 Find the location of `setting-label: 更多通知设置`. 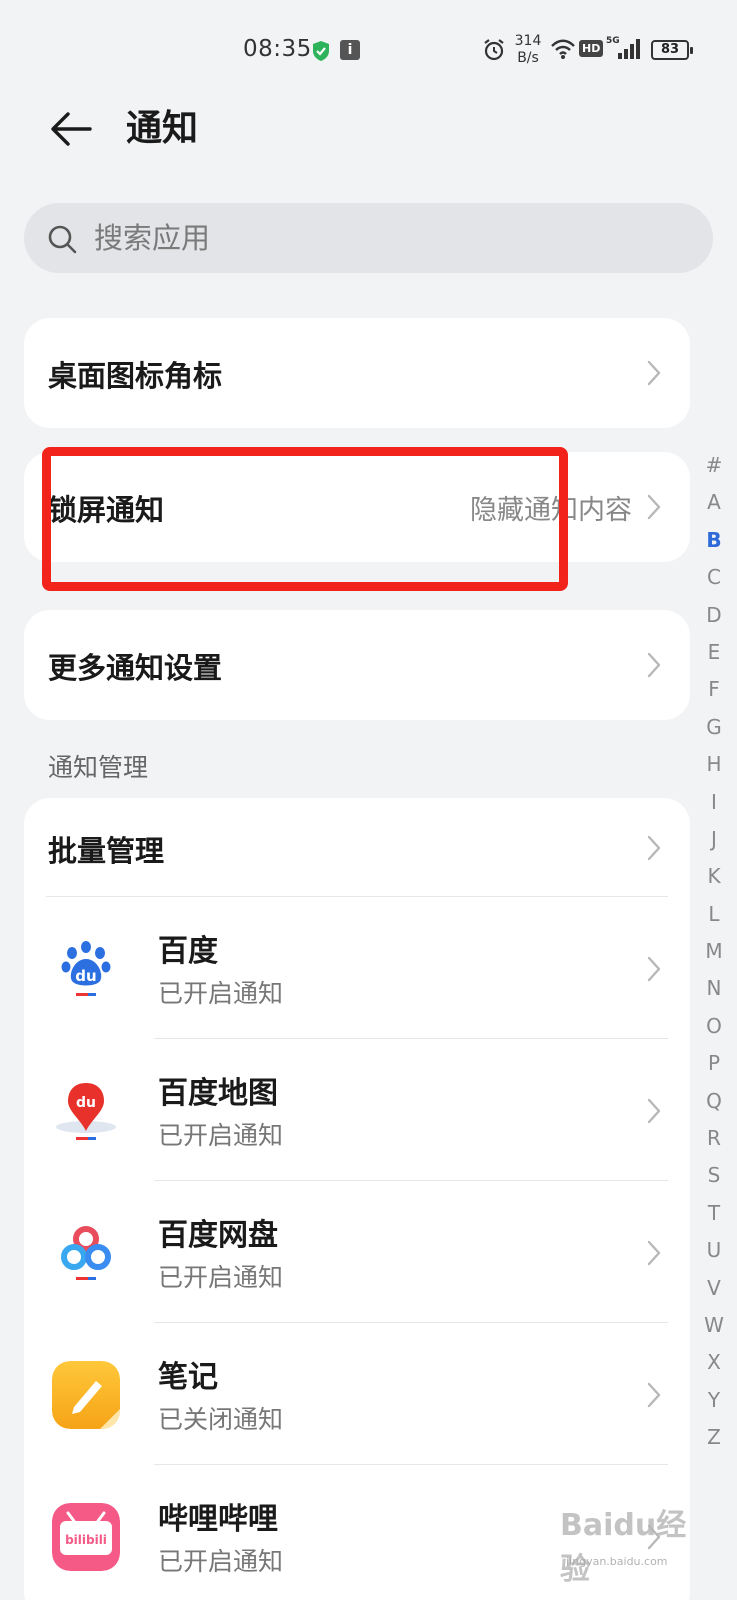

setting-label: 更多通知设置 is located at coordinates (135, 668).